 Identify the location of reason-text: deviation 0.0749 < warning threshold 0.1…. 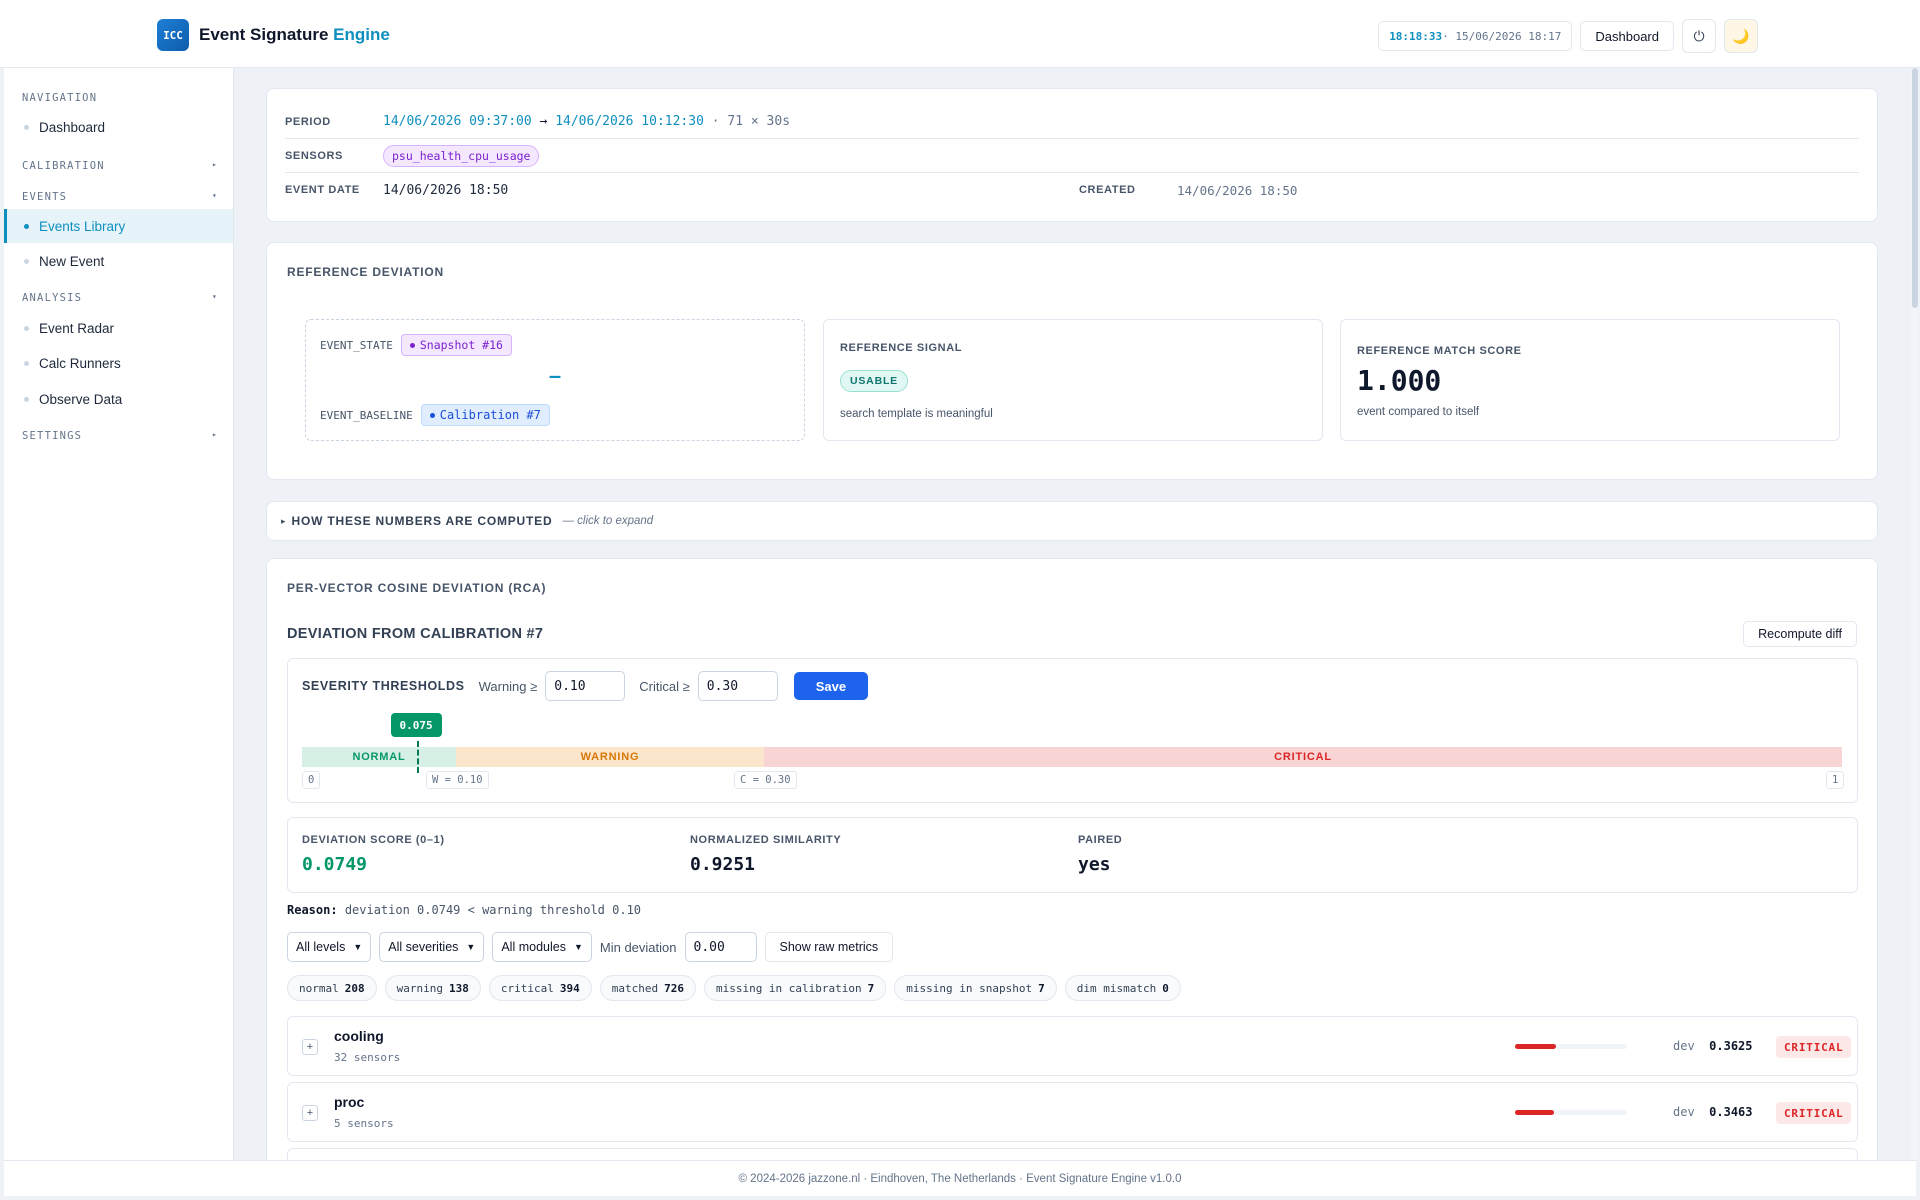
(493, 910).